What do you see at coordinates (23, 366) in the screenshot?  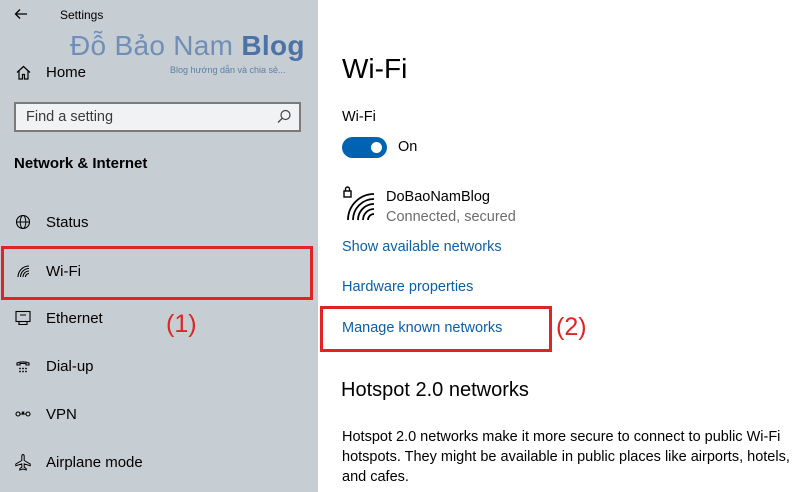 I see `dial-up-icon` at bounding box center [23, 366].